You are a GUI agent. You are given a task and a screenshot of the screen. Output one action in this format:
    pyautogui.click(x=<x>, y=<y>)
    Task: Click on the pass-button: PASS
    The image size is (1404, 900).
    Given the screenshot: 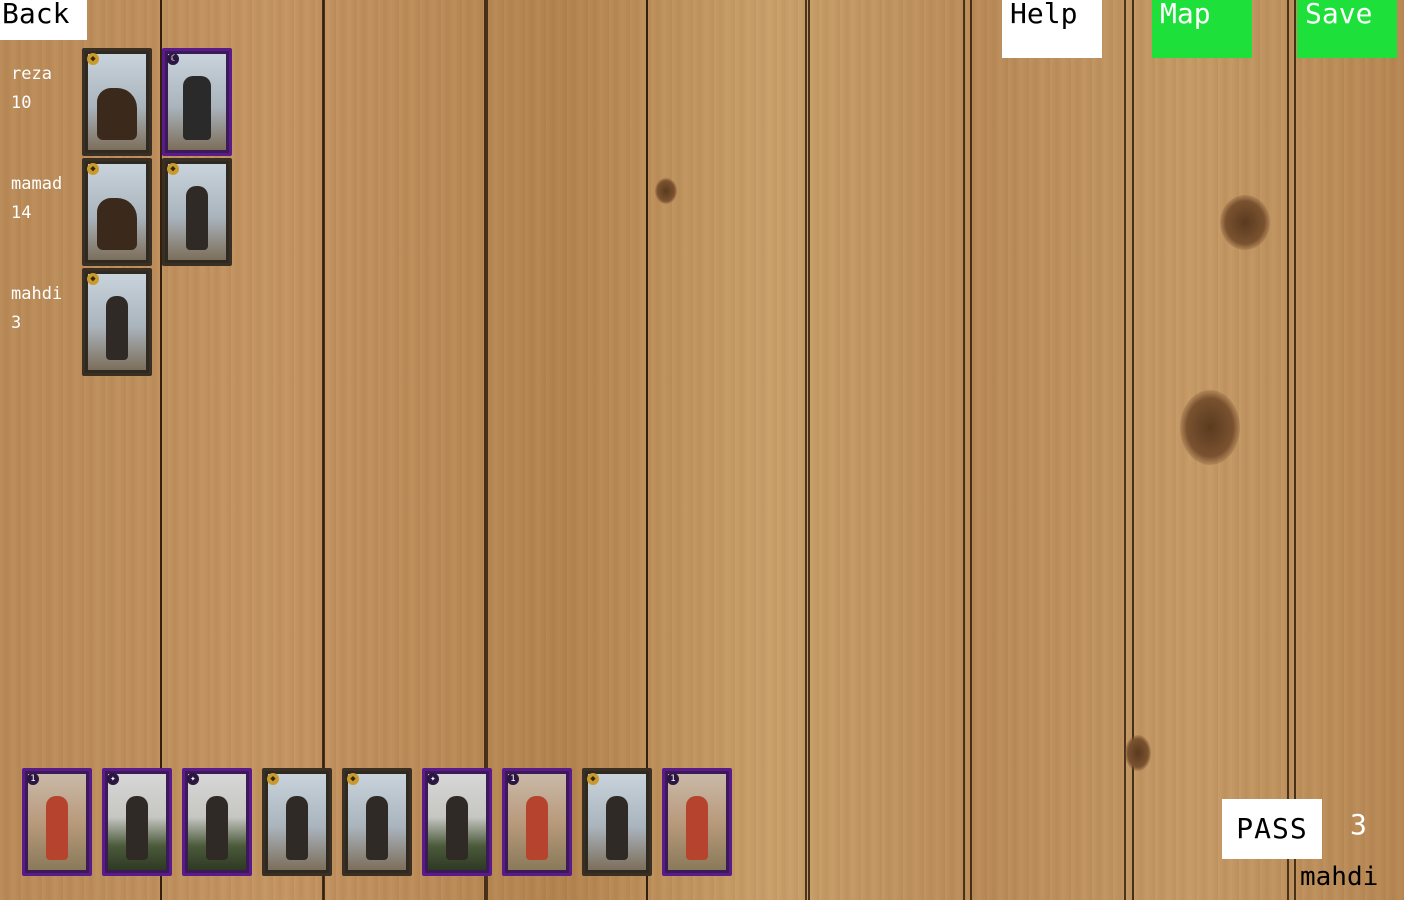 What is the action you would take?
    pyautogui.click(x=1272, y=829)
    